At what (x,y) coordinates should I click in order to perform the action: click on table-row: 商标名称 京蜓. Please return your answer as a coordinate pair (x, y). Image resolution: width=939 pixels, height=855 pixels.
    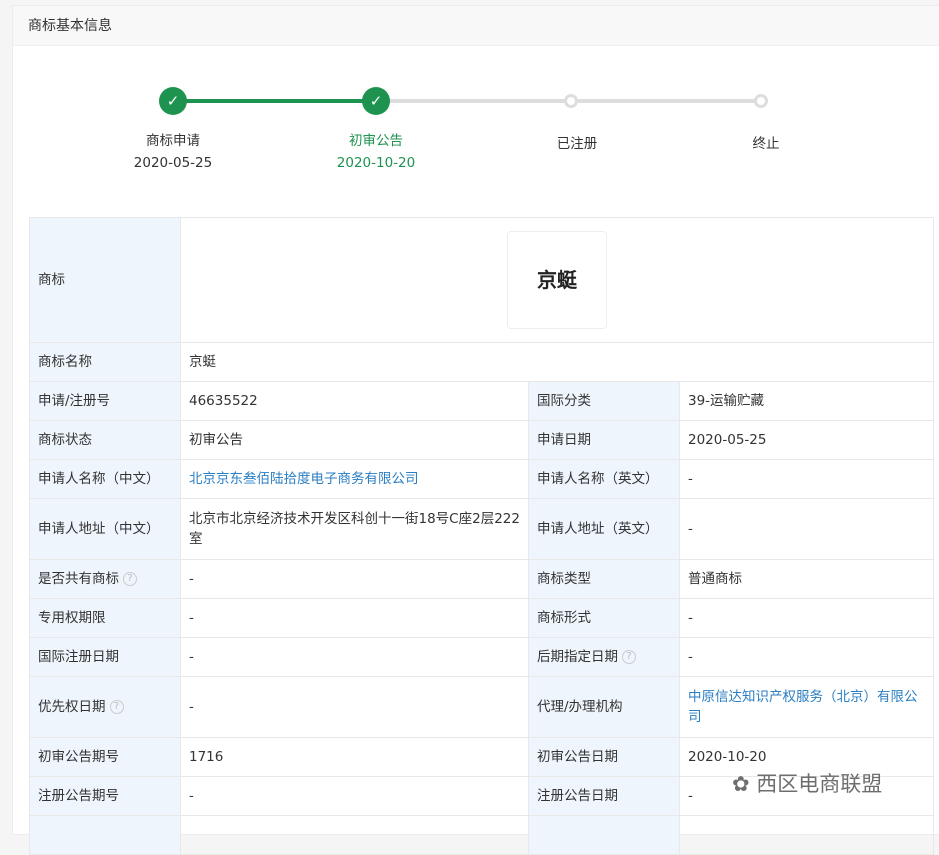
    Looking at the image, I should click on (481, 362).